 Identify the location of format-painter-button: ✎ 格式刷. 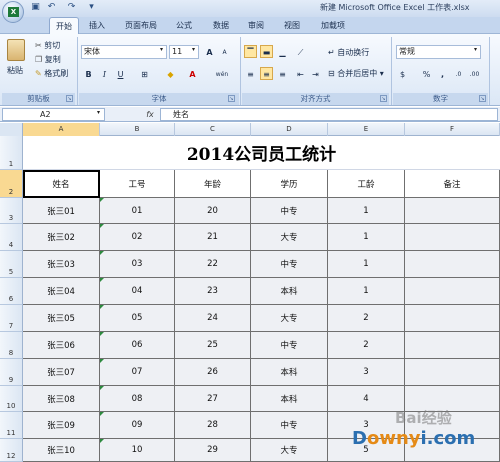
(51, 74).